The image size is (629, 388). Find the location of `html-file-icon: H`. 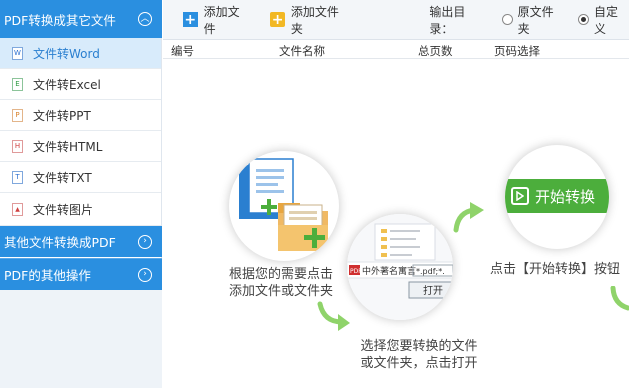

html-file-icon: H is located at coordinates (17, 146).